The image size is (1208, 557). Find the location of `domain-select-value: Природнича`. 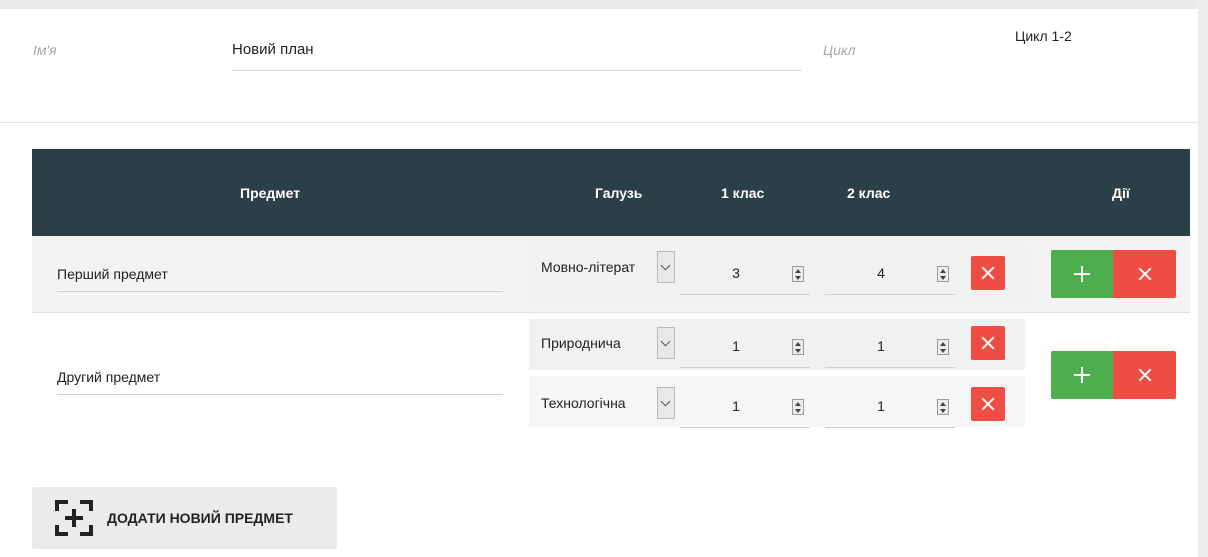

domain-select-value: Природнича is located at coordinates (581, 343).